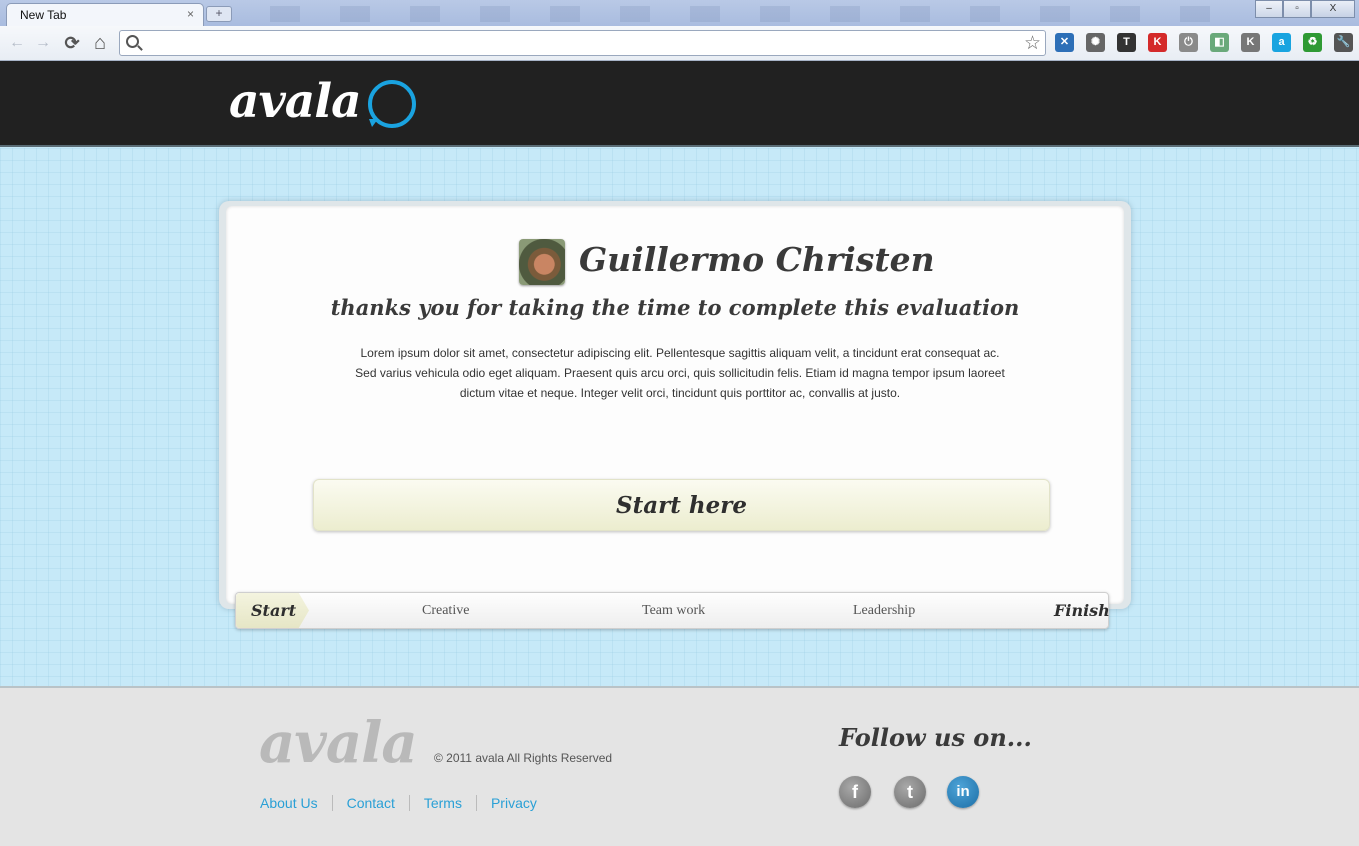 Image resolution: width=1359 pixels, height=846 pixels. I want to click on window-controls: – ▫ X, so click(1305, 9).